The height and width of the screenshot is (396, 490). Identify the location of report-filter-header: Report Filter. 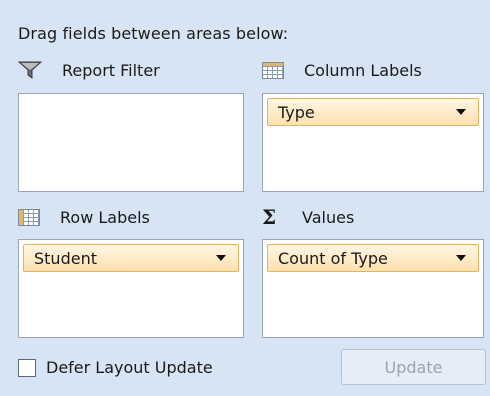
(88, 70).